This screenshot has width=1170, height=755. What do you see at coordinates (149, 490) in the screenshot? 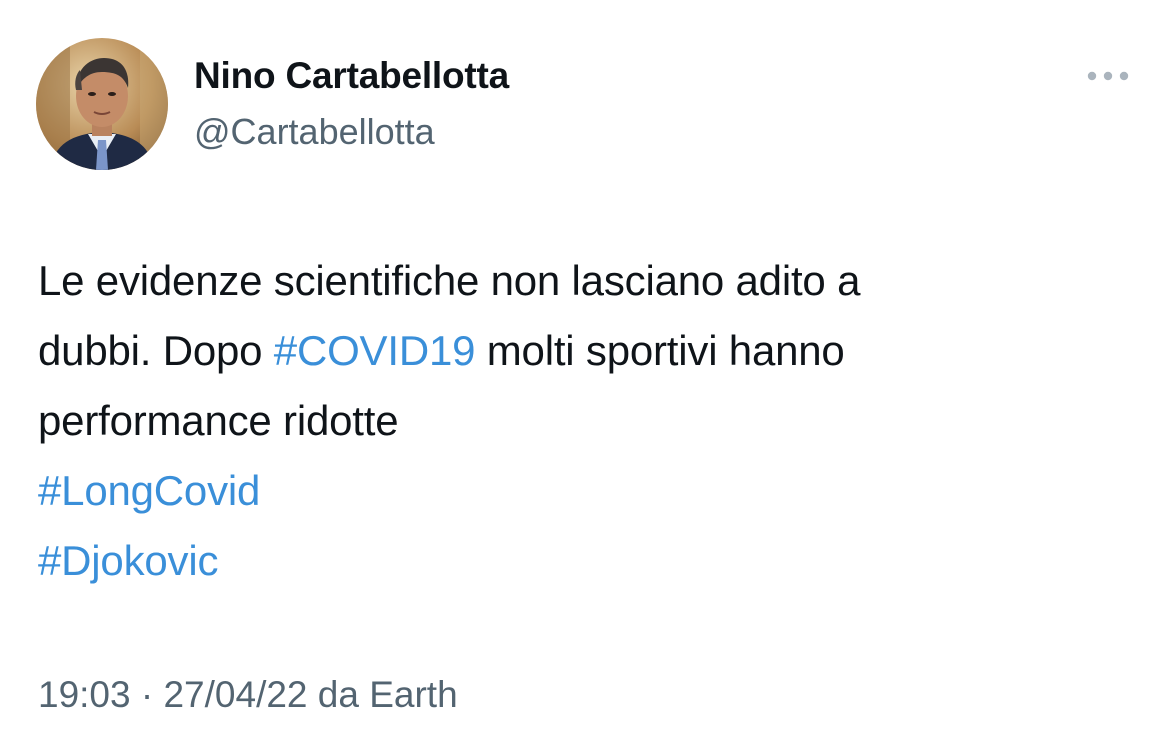
I see `hashtag-longcovid-link: #LongCovid` at bounding box center [149, 490].